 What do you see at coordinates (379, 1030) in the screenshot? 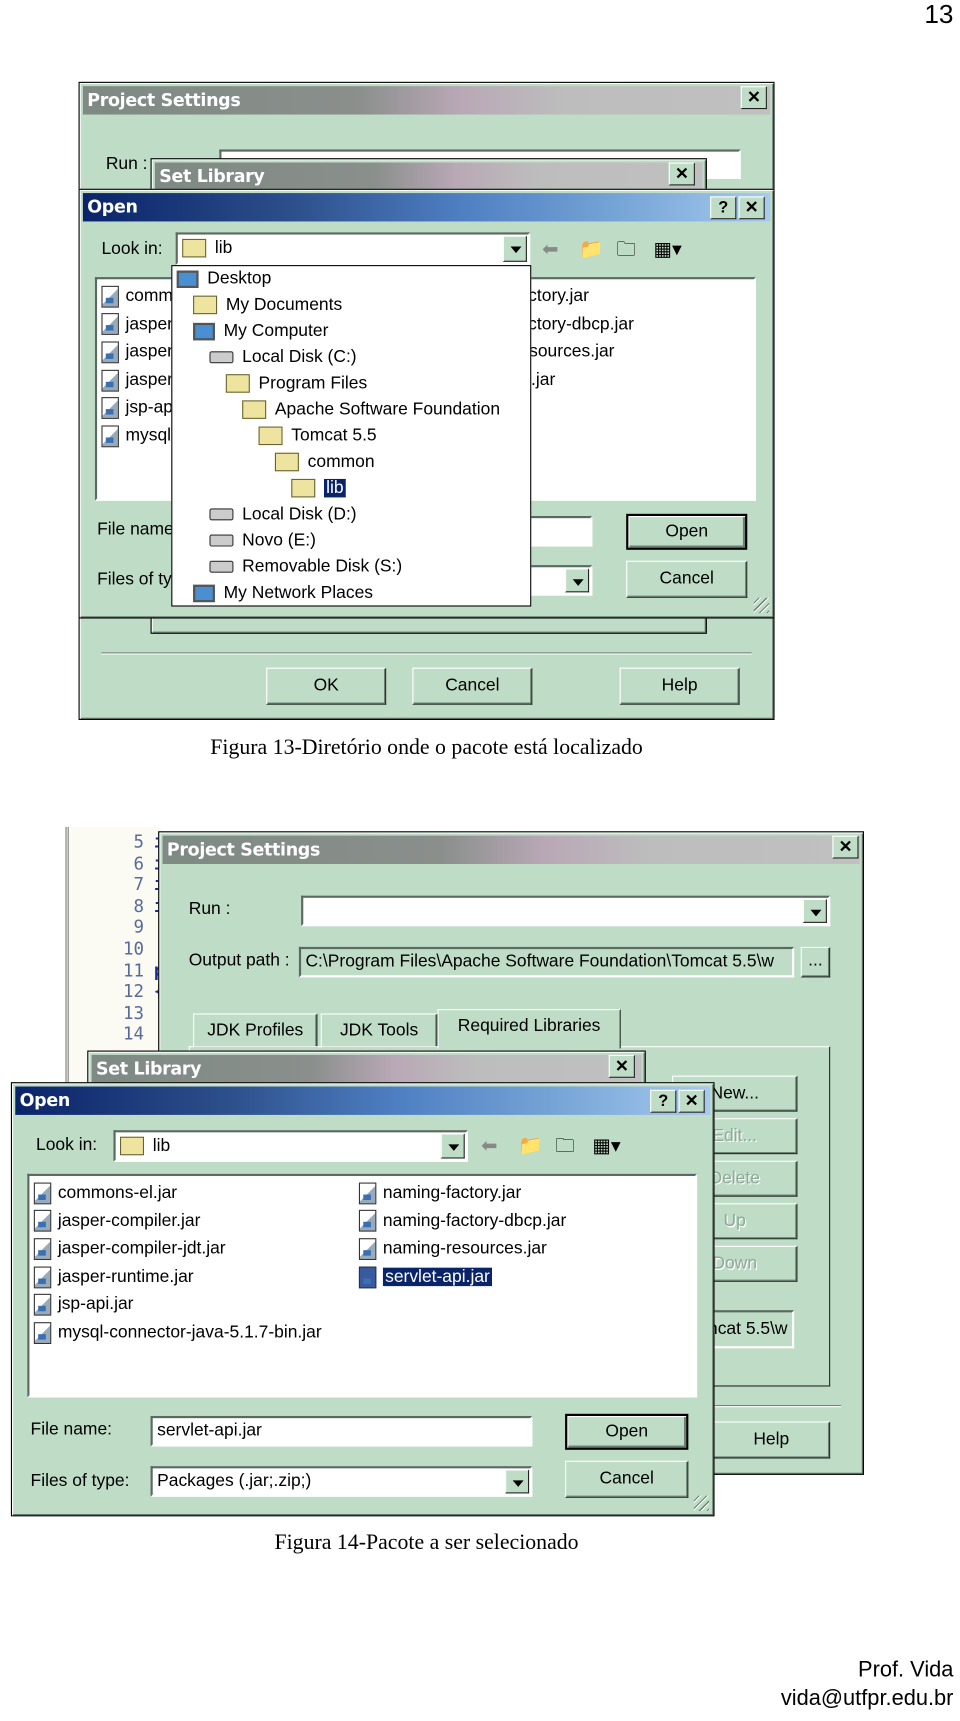
I see `tab-jdk-tools: JDK Tools` at bounding box center [379, 1030].